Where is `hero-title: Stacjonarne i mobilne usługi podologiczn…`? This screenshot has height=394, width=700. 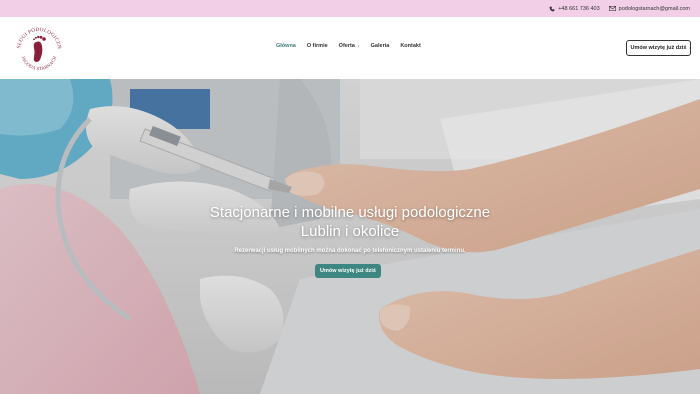 hero-title: Stacjonarne i mobilne usługi podologiczn… is located at coordinates (350, 222).